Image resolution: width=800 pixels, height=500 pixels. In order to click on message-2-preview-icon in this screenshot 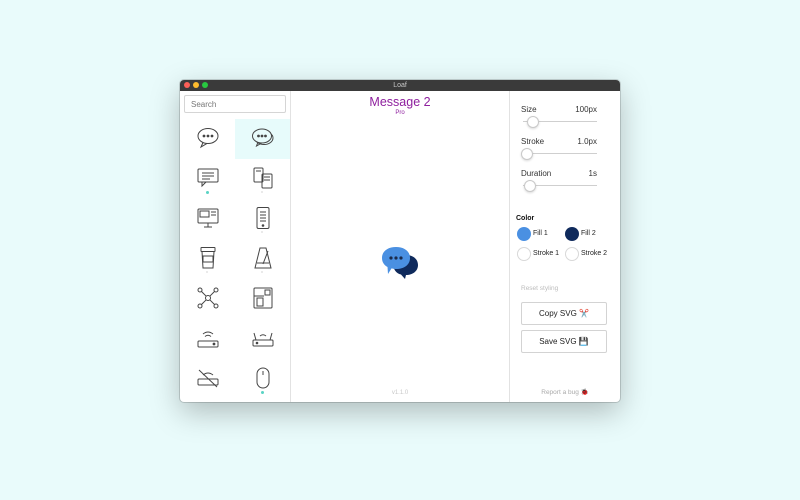, I will do `click(400, 263)`.